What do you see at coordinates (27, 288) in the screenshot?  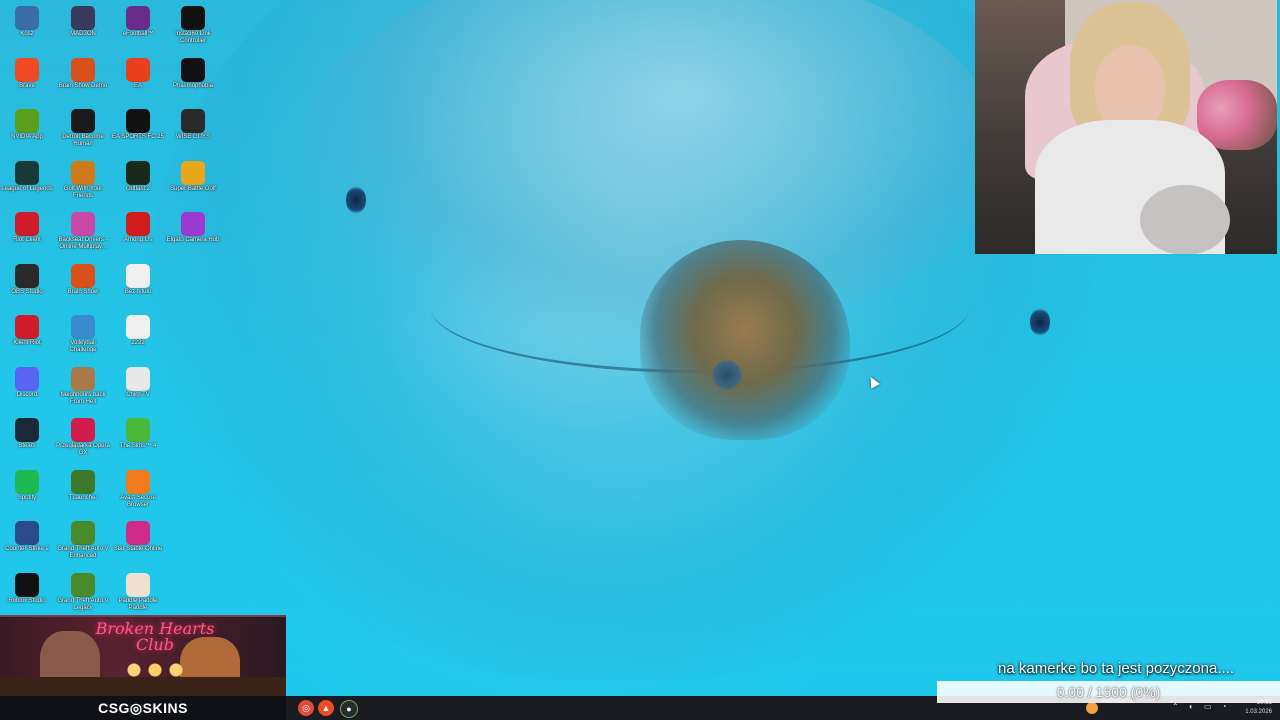 I see `desktop-icon-obs: OBS Studio` at bounding box center [27, 288].